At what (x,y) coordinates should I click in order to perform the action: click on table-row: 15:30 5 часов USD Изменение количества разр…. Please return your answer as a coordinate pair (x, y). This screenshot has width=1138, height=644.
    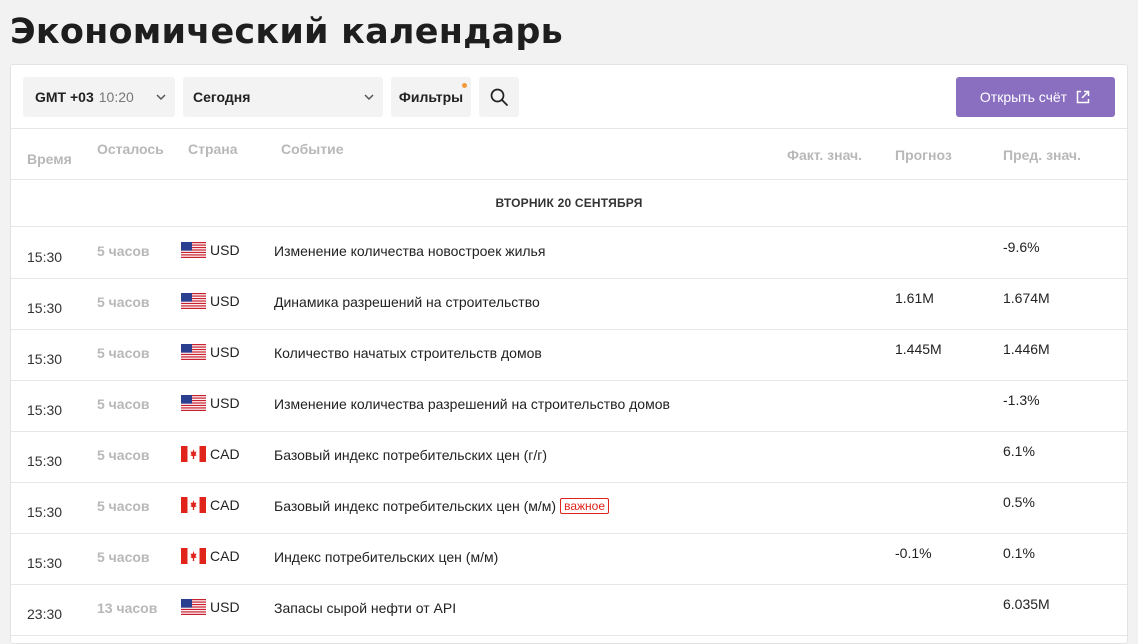
    Looking at the image, I should click on (569, 406).